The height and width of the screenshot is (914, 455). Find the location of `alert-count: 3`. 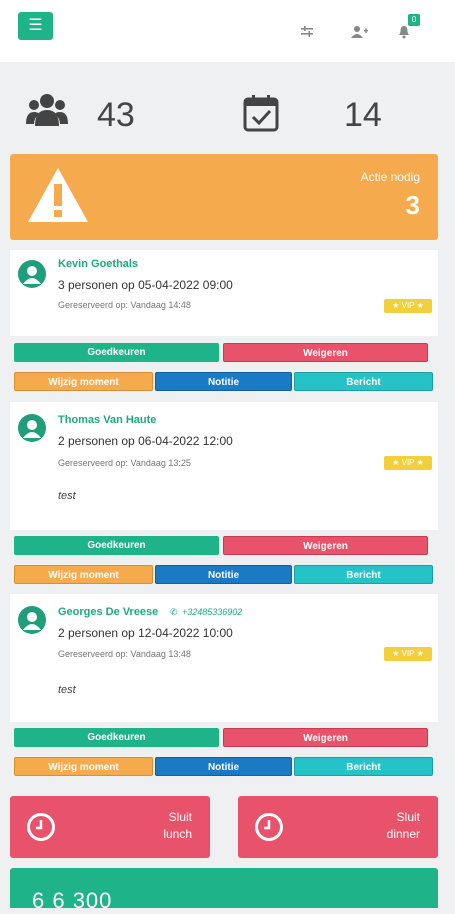

alert-count: 3 is located at coordinates (412, 205).